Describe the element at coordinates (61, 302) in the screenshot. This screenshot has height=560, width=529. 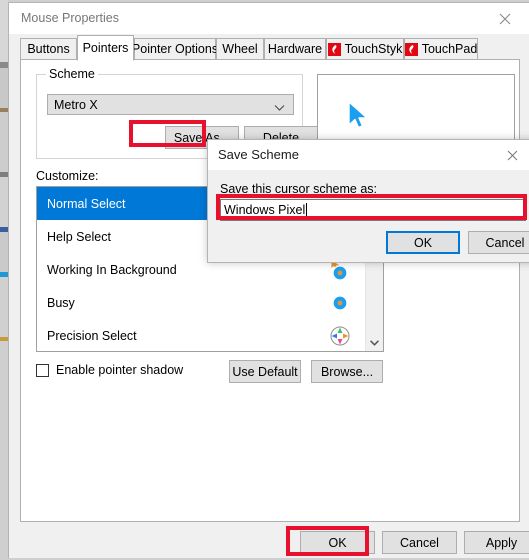
I see `list-item-label: Busy` at that location.